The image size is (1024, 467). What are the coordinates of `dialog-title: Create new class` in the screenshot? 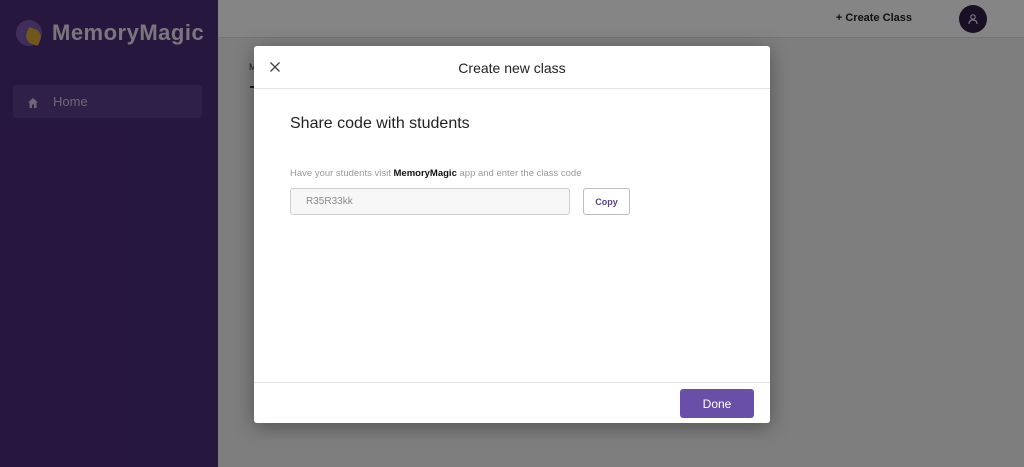 It's located at (512, 68).